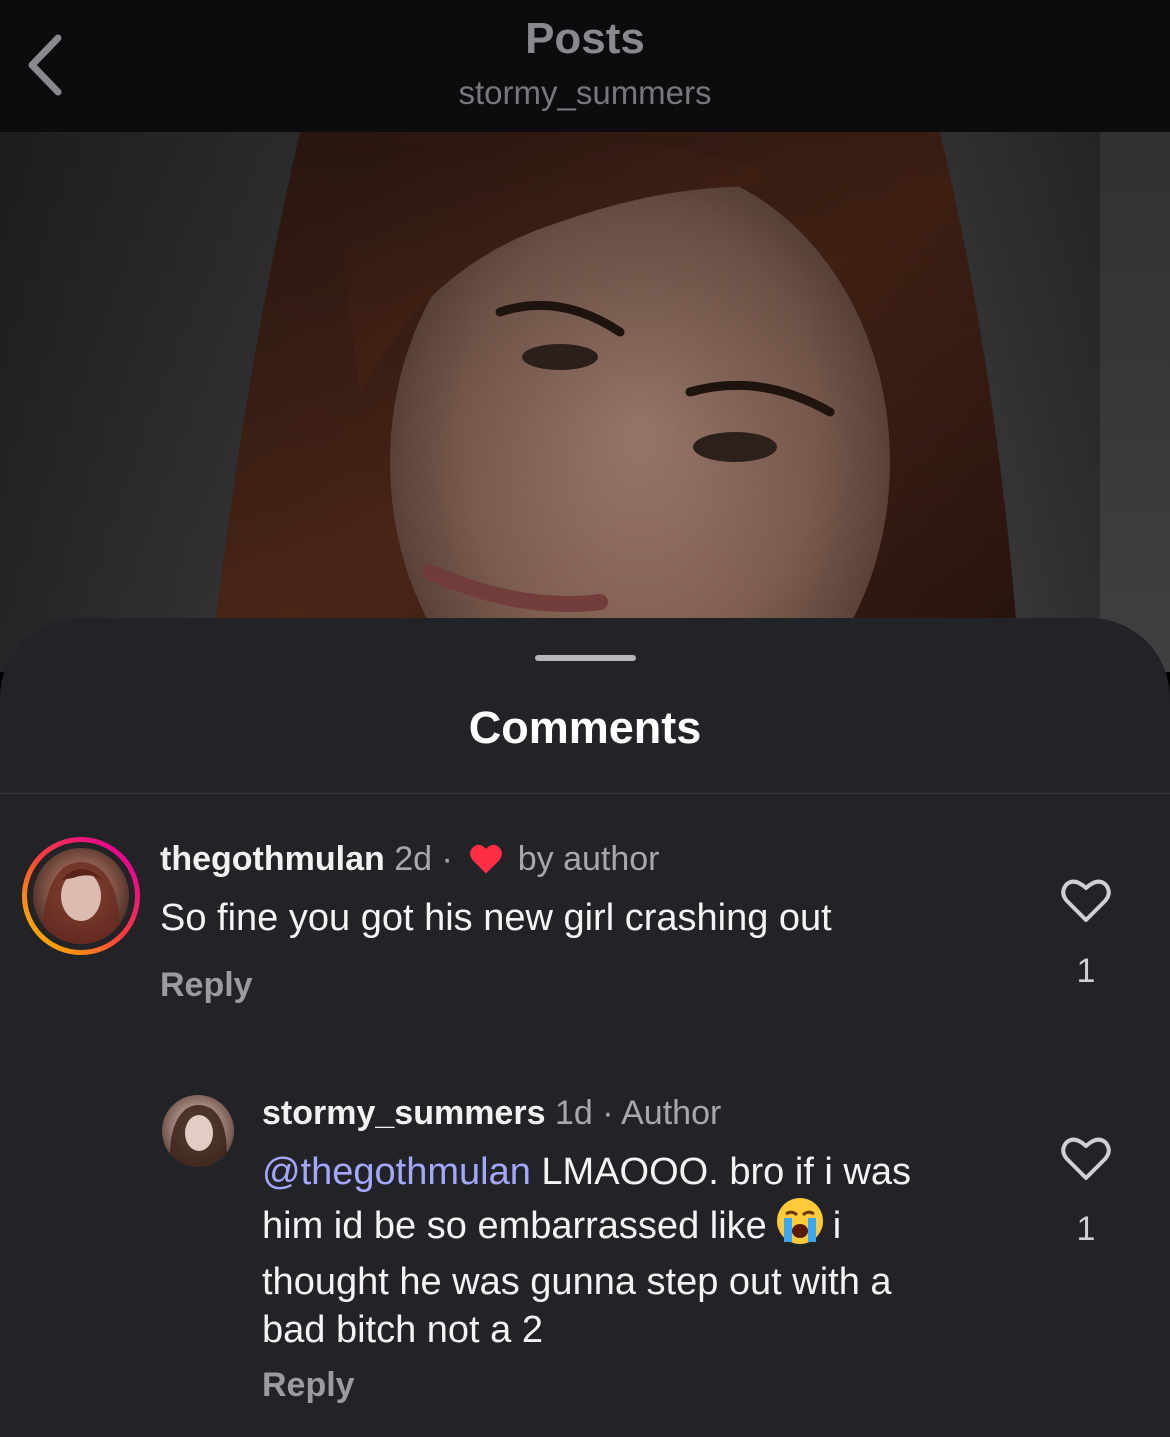 The width and height of the screenshot is (1170, 1437). Describe the element at coordinates (800, 1227) in the screenshot. I see `loudly-crying-face-emoji` at that location.